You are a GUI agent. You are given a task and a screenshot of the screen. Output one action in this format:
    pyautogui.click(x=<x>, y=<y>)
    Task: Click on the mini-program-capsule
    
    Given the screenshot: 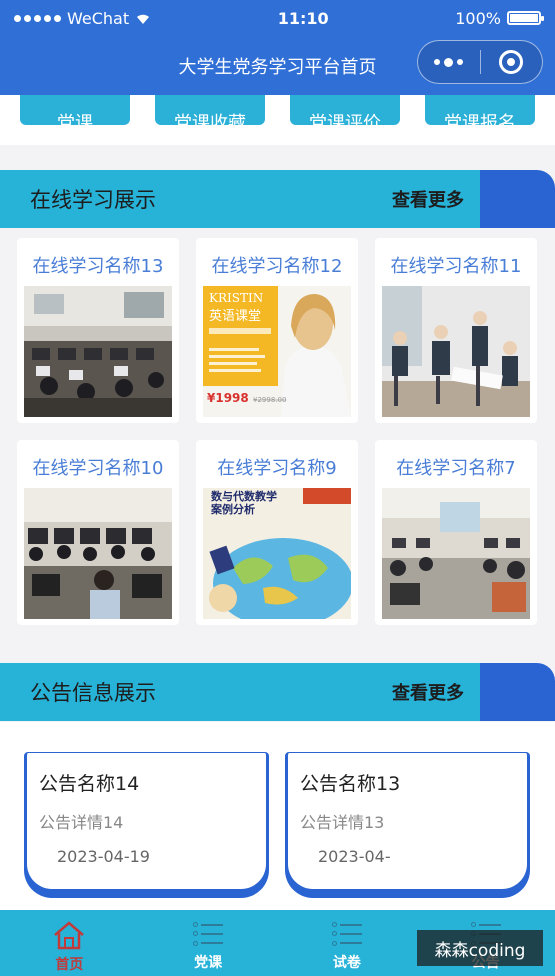 What is the action you would take?
    pyautogui.click(x=480, y=62)
    